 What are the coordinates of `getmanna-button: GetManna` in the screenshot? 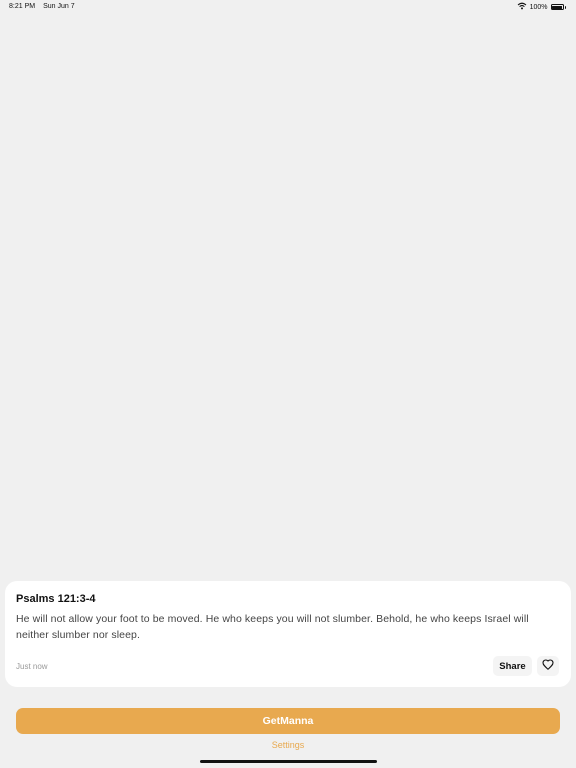 It's located at (288, 721).